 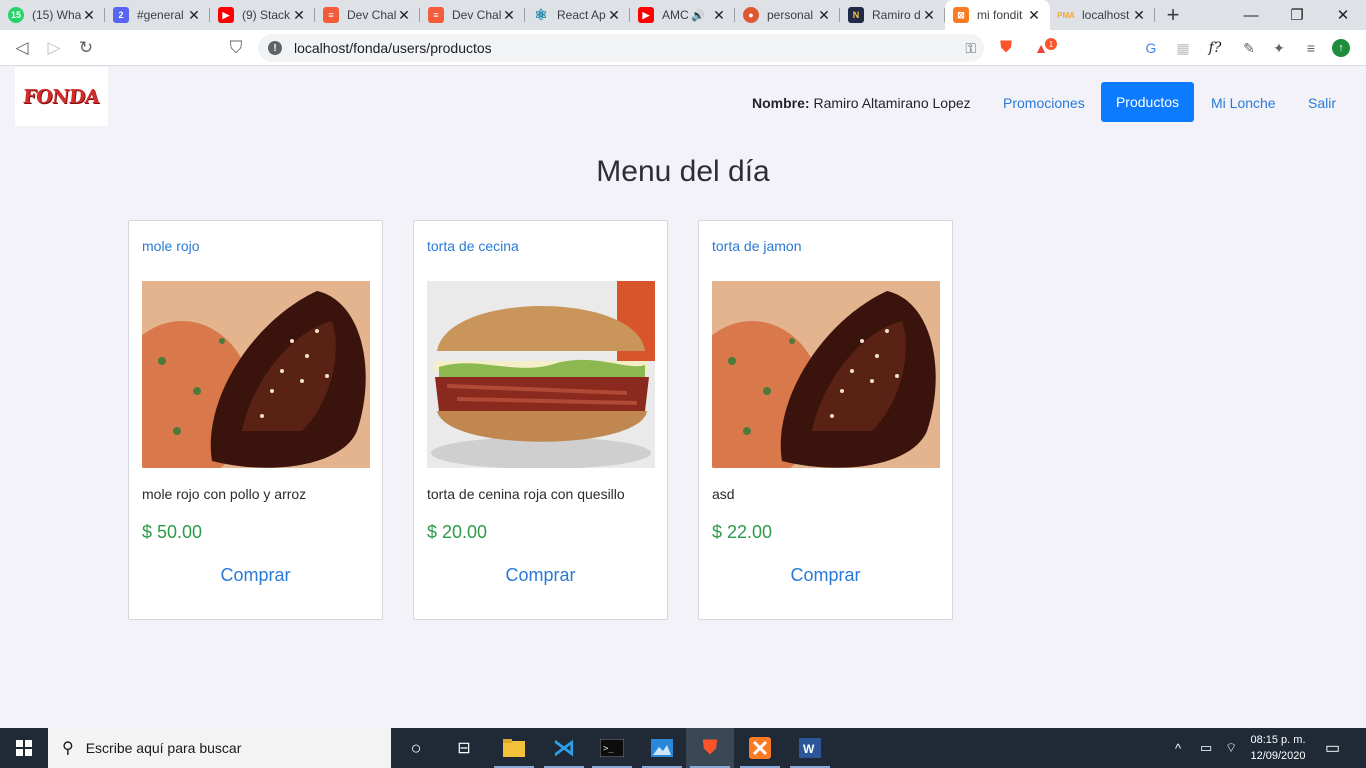 I want to click on user-name-label: Nombre:, so click(x=781, y=103).